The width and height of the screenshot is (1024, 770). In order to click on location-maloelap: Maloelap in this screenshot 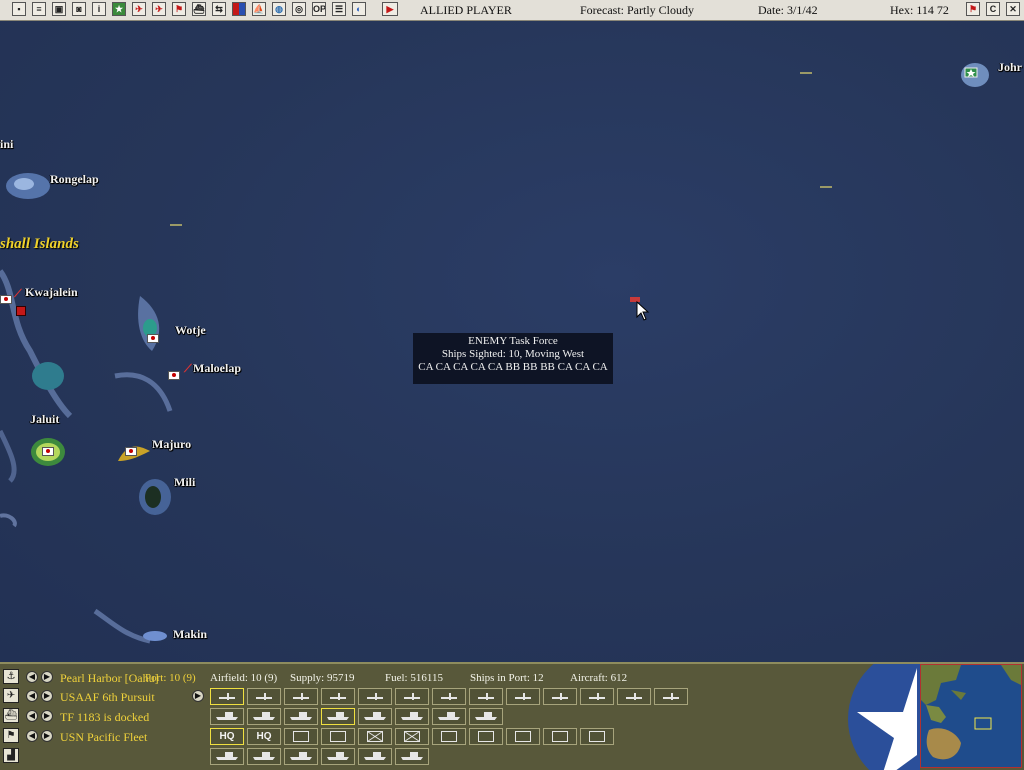, I will do `click(217, 368)`.